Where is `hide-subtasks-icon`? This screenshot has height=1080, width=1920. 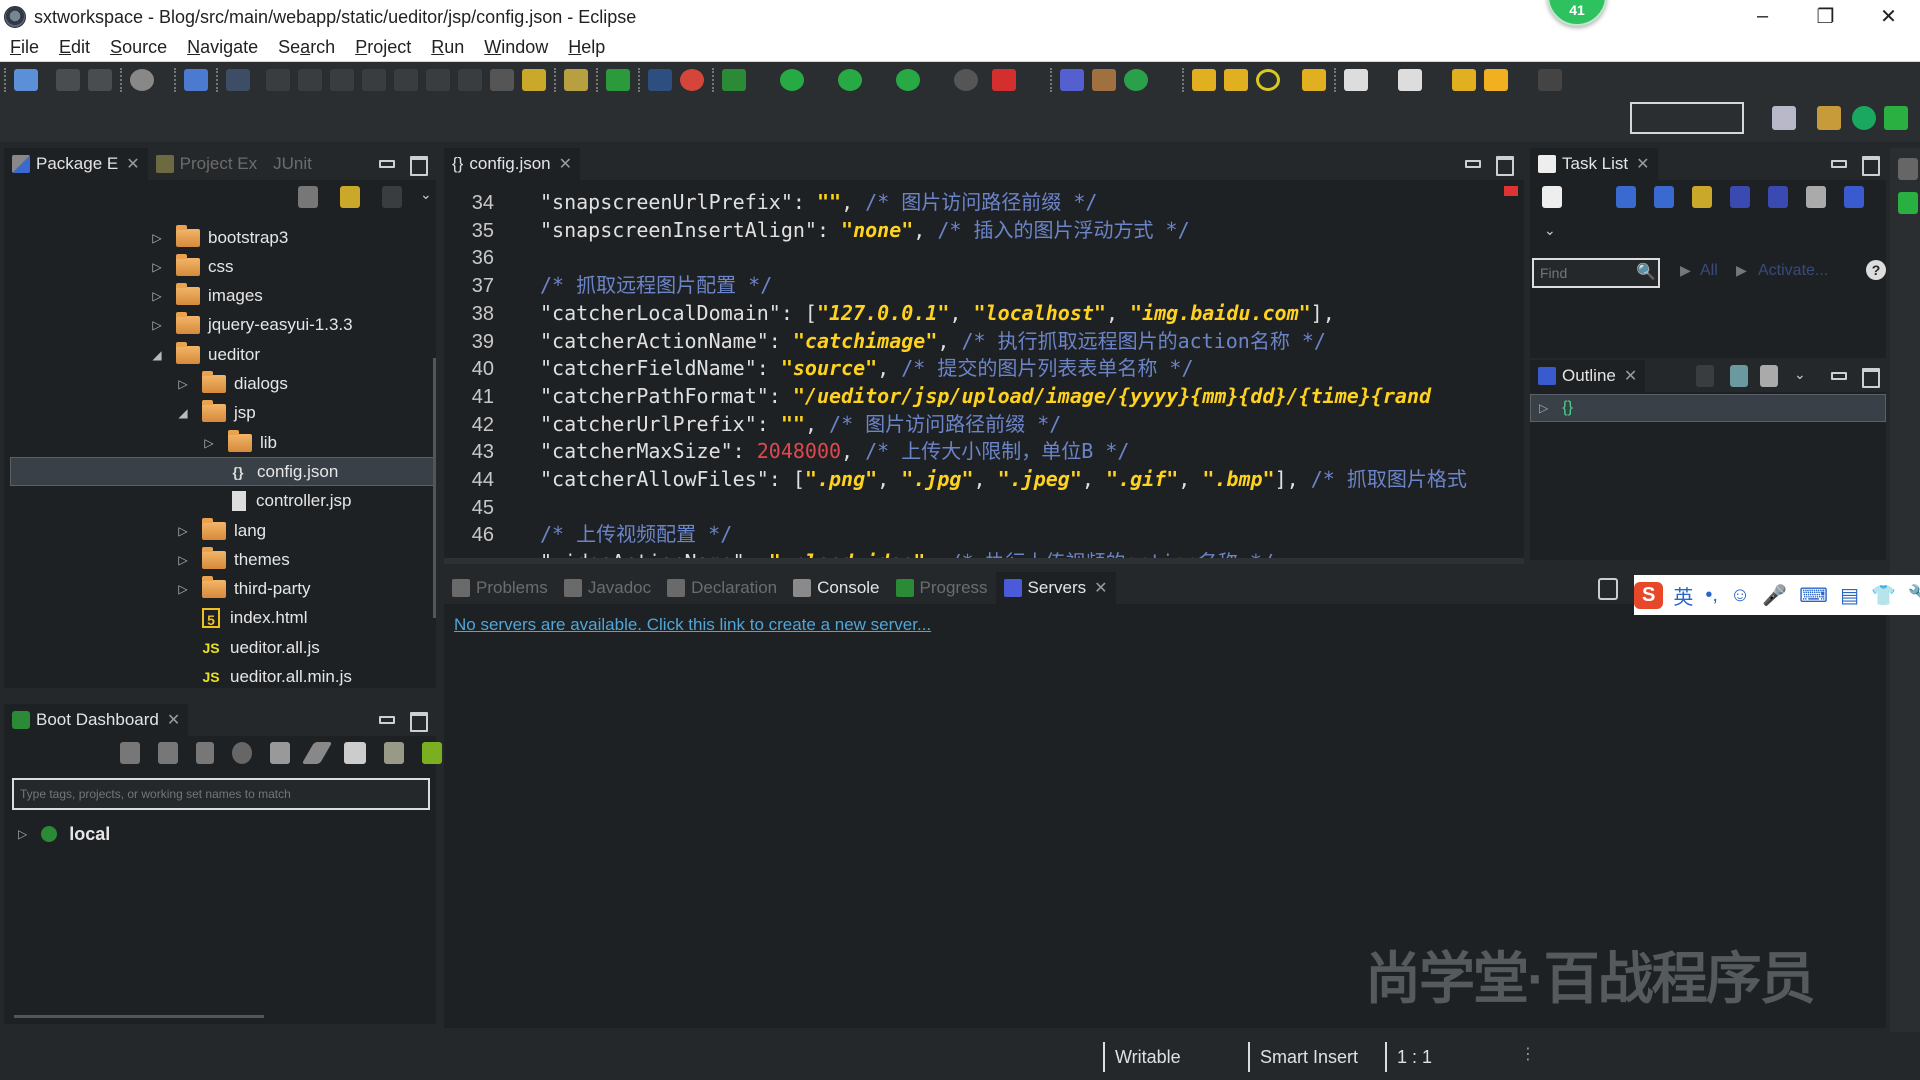
hide-subtasks-icon is located at coordinates (1778, 197).